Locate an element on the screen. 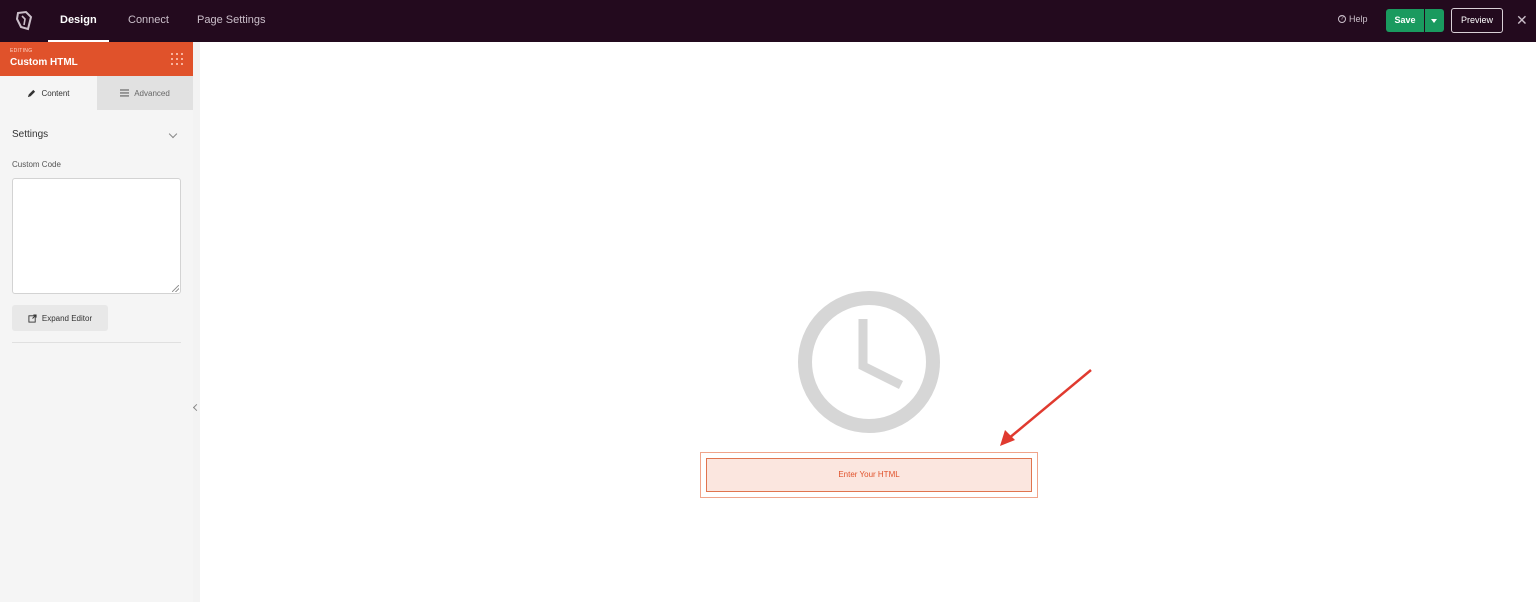 This screenshot has height=602, width=1536. help-link: ? Help is located at coordinates (1353, 19).